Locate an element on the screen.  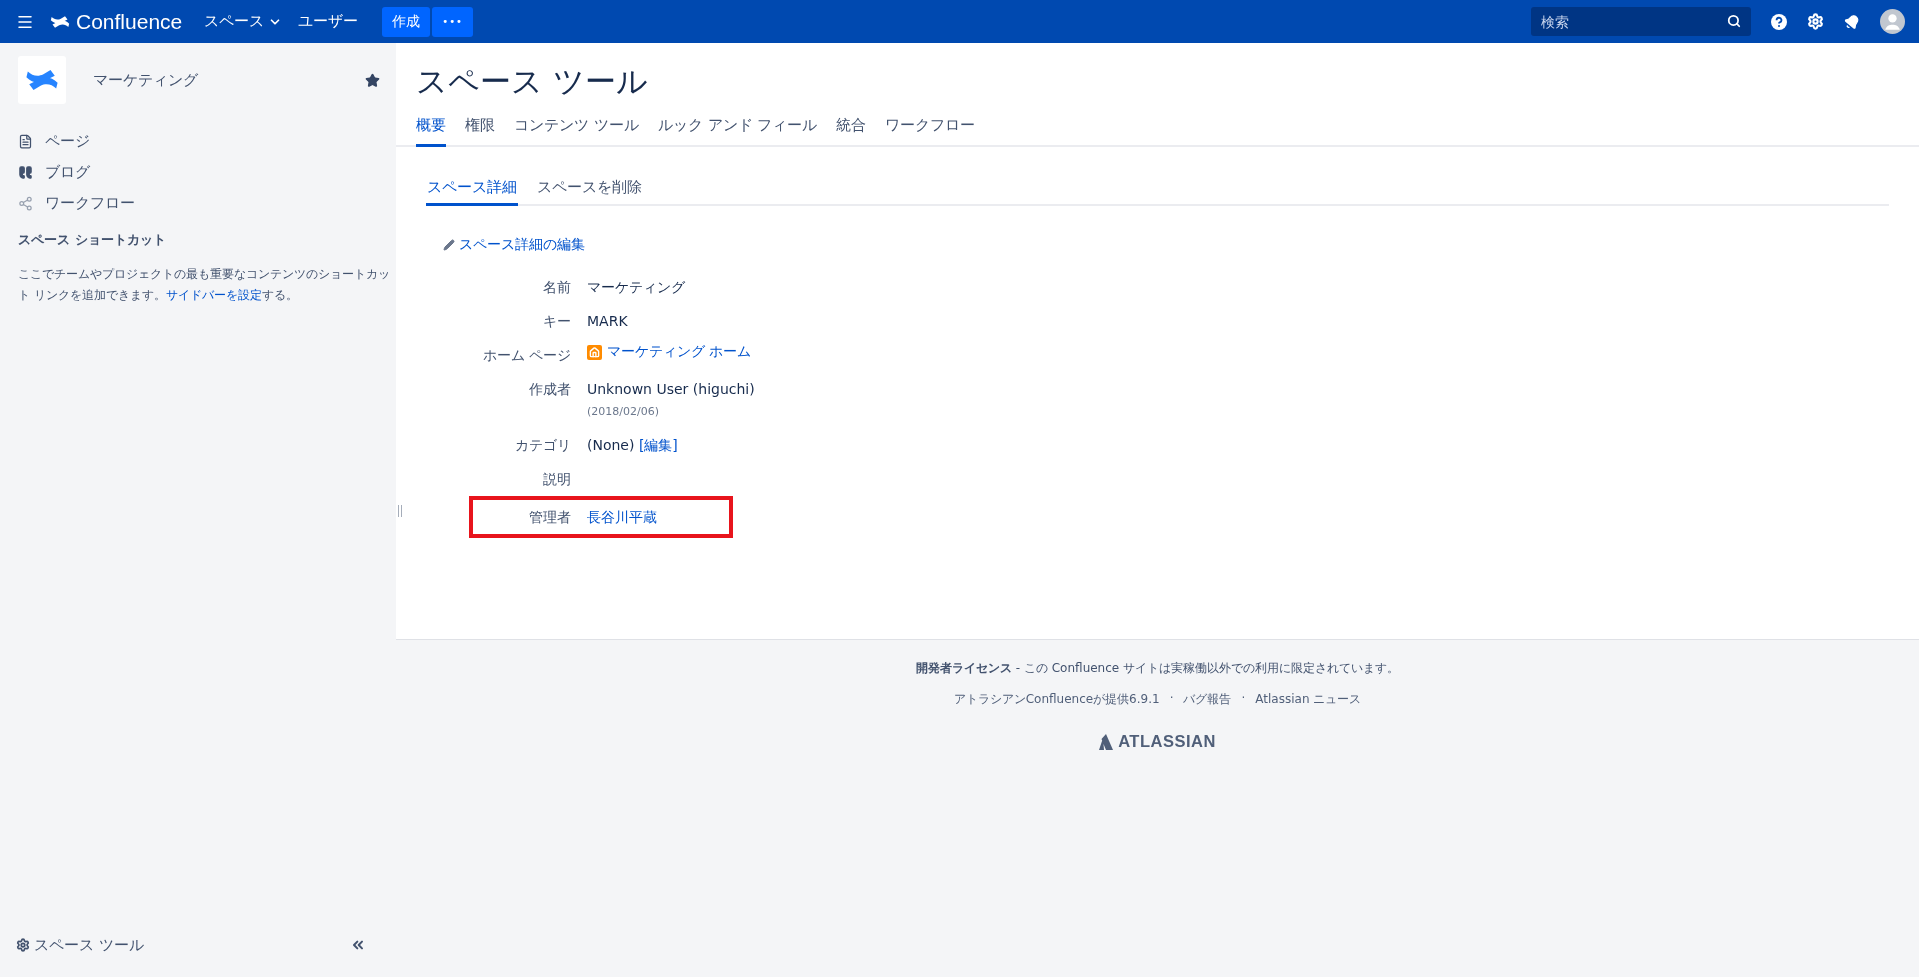
tab: スペースを削除 is located at coordinates (589, 190).